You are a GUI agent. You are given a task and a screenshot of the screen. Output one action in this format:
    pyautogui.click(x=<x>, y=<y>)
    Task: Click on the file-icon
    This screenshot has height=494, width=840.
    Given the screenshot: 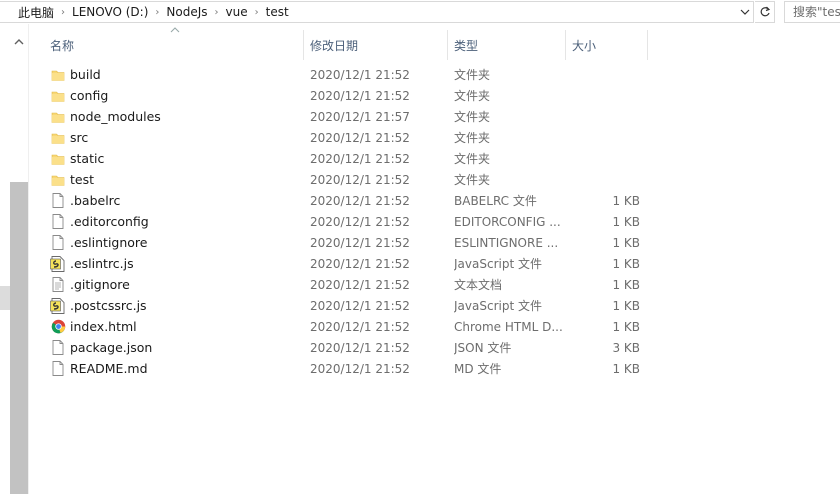 What is the action you would take?
    pyautogui.click(x=58, y=201)
    